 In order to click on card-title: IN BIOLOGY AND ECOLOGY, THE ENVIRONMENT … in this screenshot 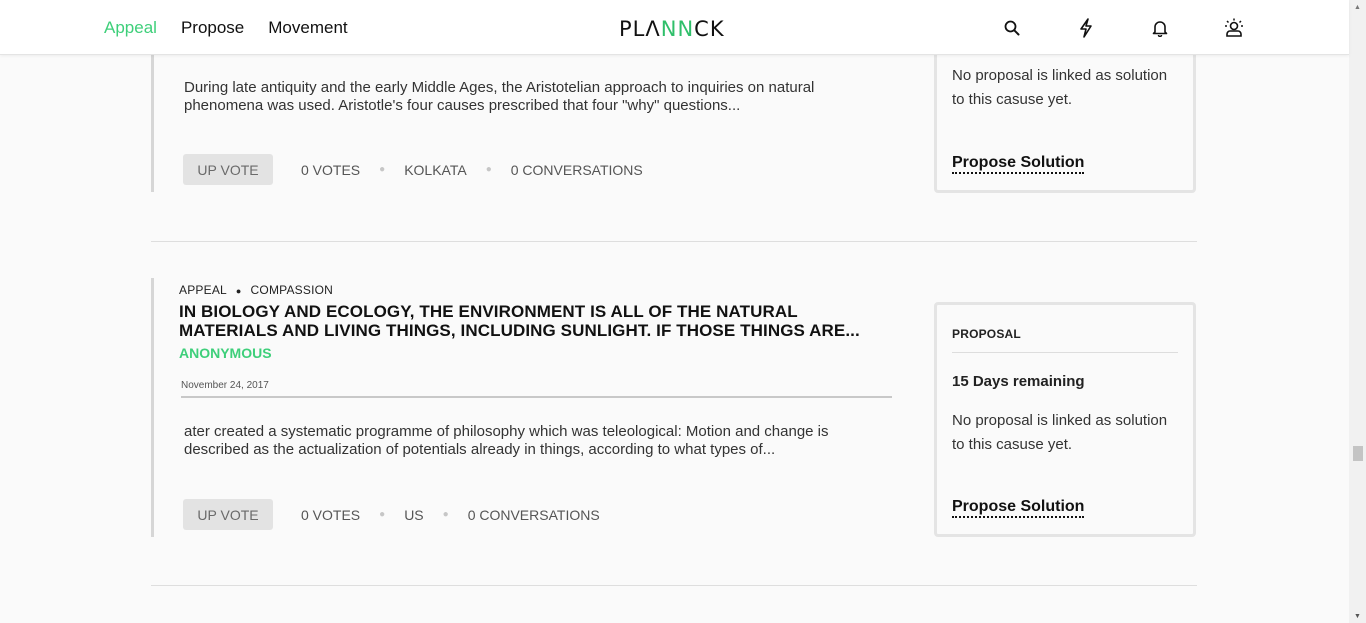, I will do `click(539, 321)`.